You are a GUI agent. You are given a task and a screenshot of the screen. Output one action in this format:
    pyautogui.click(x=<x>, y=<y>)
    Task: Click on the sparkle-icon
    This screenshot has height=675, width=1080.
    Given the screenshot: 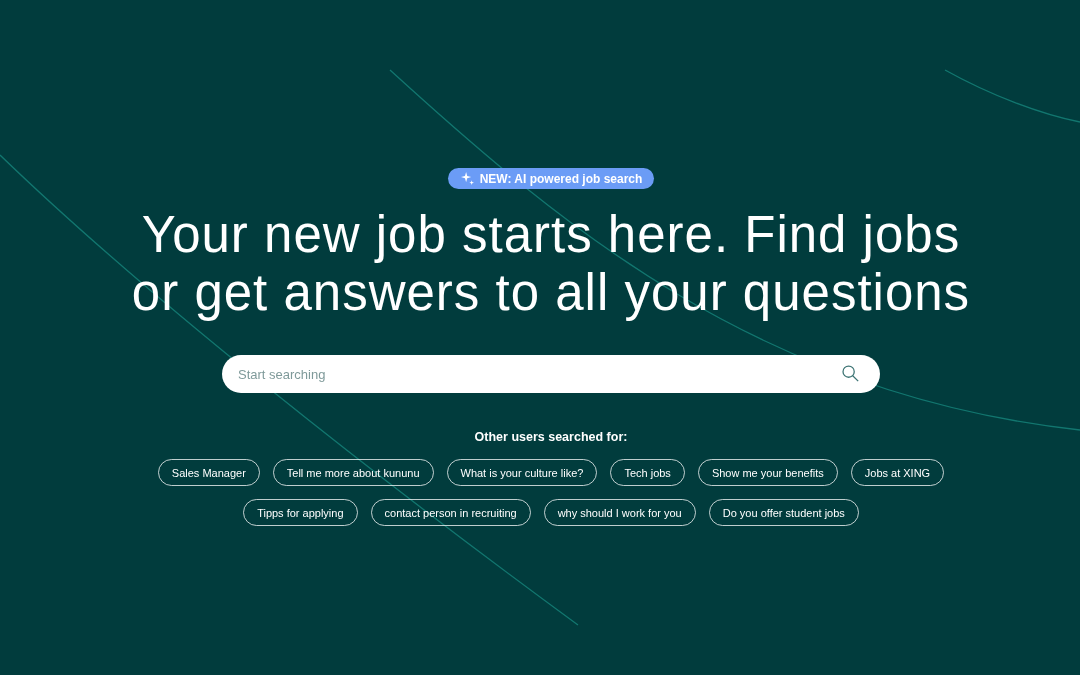 What is the action you would take?
    pyautogui.click(x=467, y=178)
    